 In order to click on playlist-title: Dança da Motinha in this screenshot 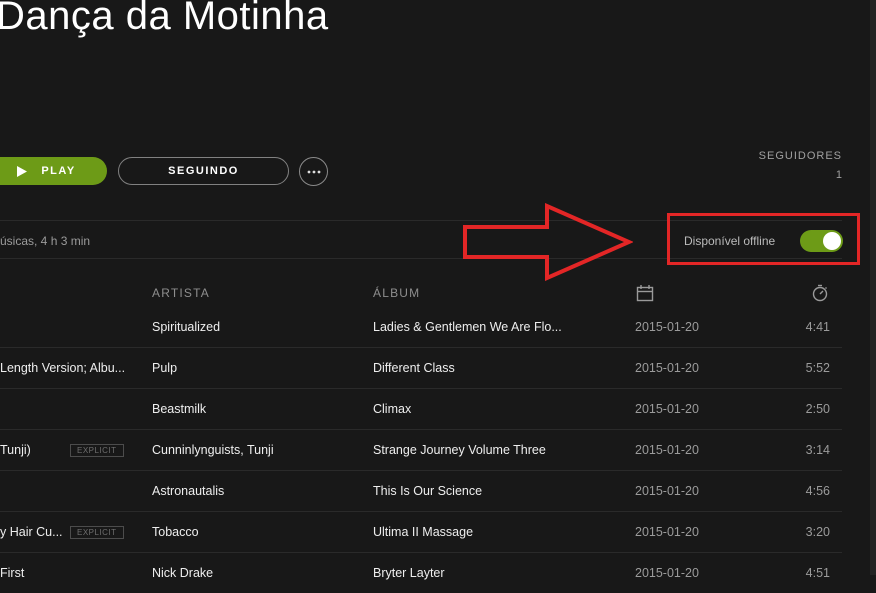, I will do `click(164, 19)`.